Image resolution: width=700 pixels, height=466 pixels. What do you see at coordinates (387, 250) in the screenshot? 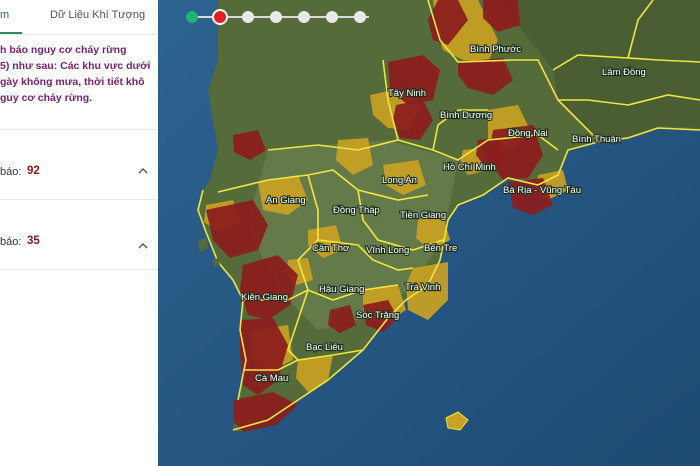
I see `label-vinh-long: Vĩnh Long` at bounding box center [387, 250].